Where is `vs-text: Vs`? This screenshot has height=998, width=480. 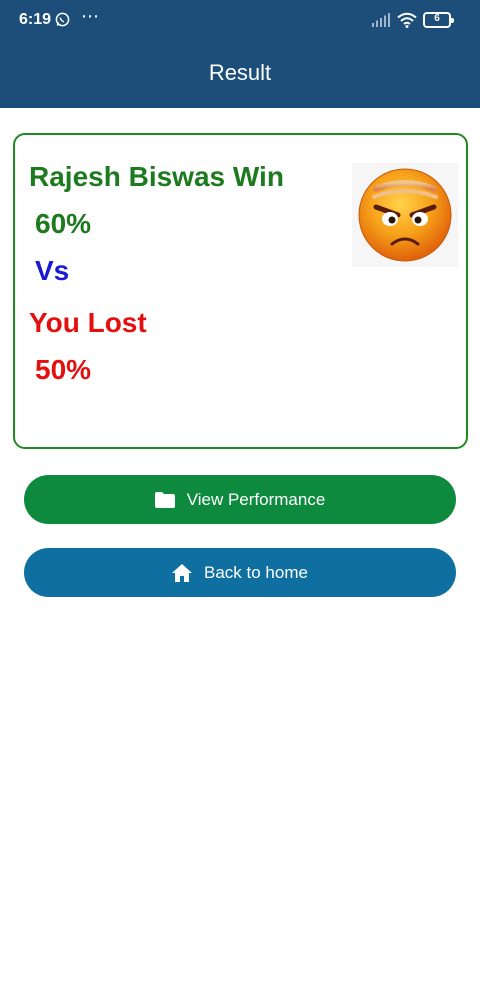 vs-text: Vs is located at coordinates (52, 270).